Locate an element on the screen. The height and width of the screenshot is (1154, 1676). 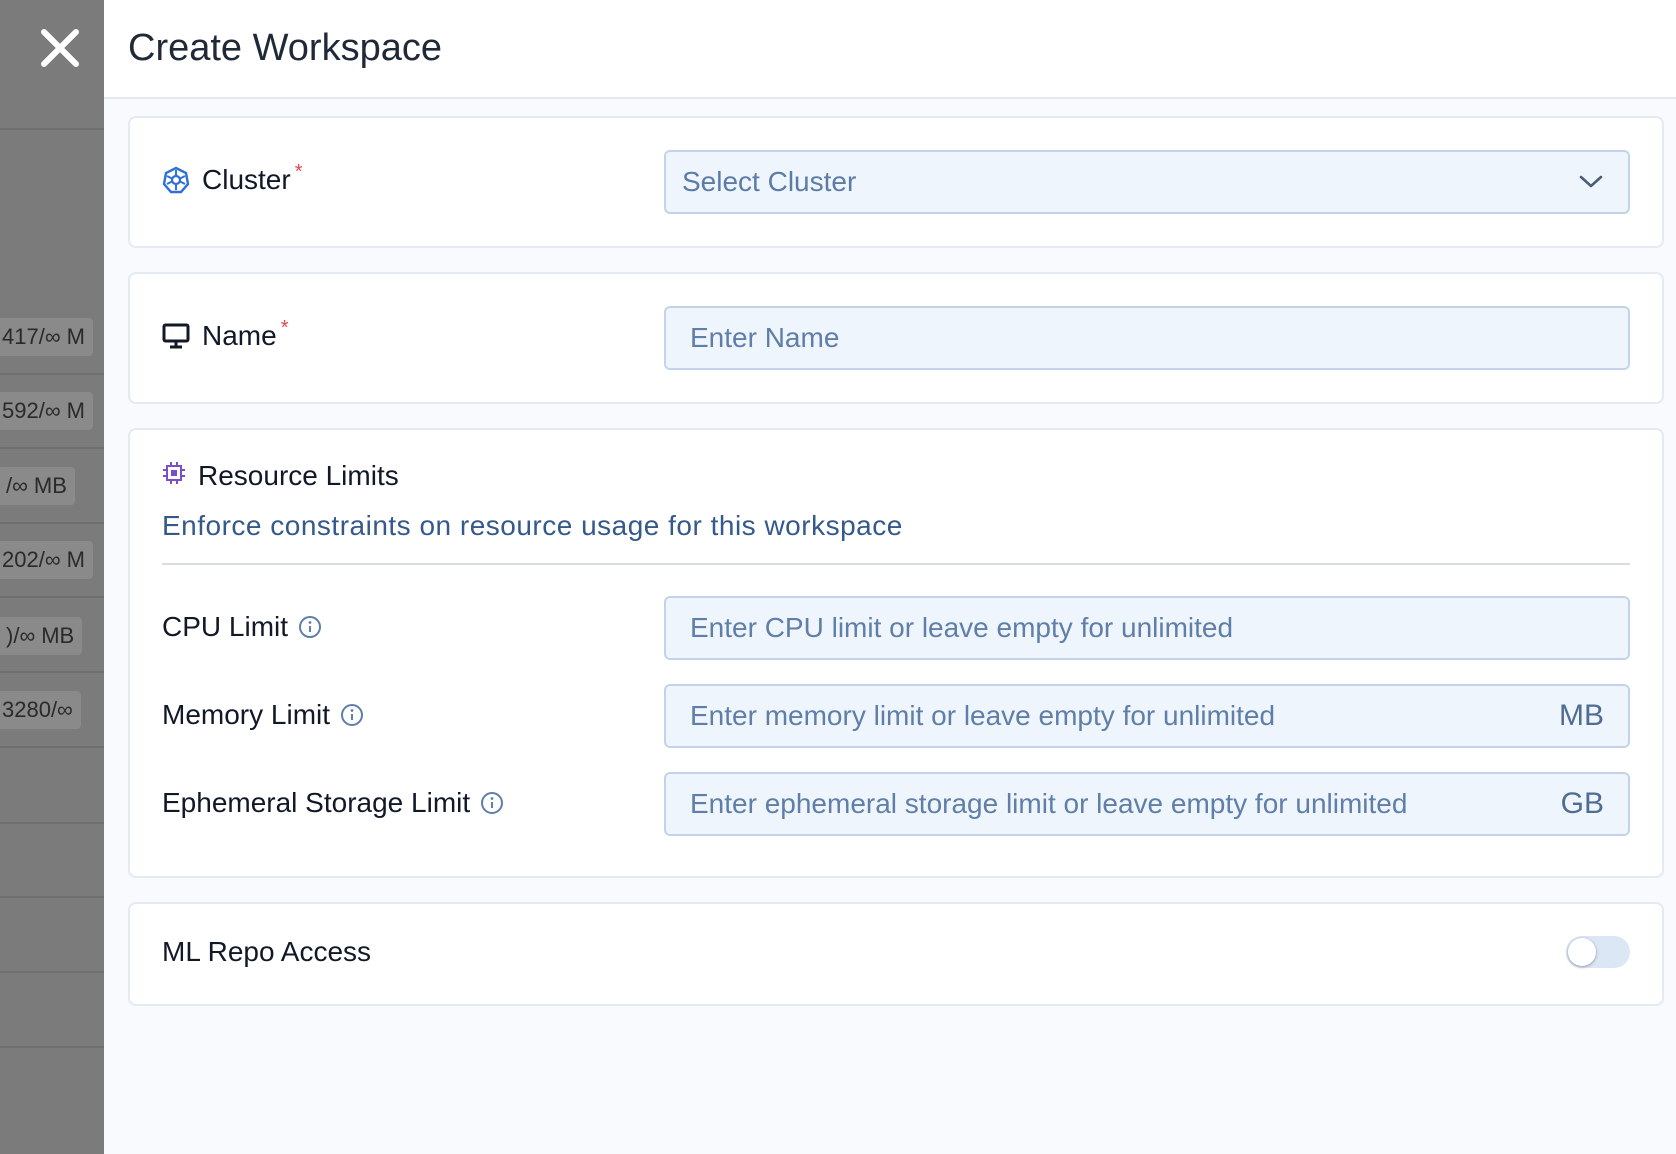
close-button is located at coordinates (60, 48).